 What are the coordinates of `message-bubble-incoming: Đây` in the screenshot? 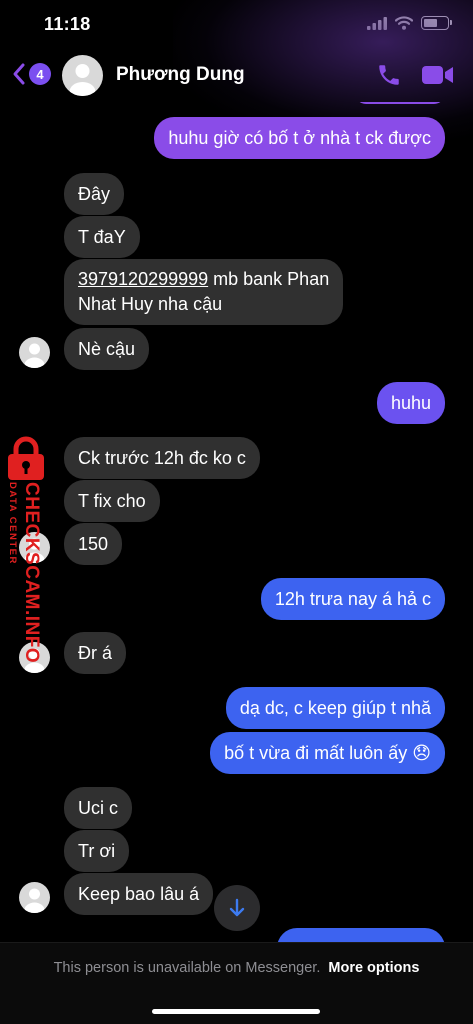 It's located at (94, 194).